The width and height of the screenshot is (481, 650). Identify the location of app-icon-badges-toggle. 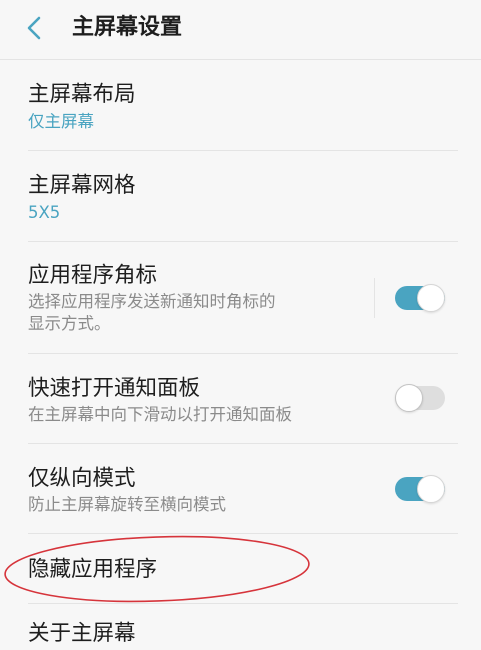
(420, 298).